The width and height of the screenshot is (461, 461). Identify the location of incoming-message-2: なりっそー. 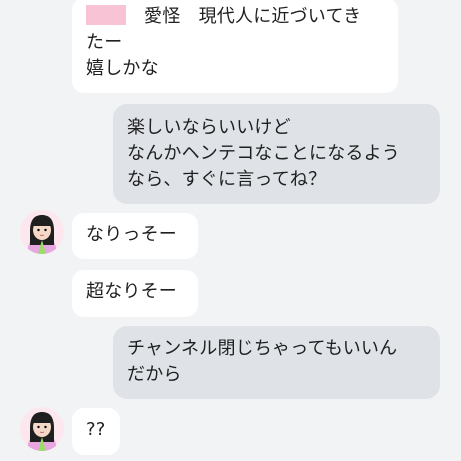
(135, 236).